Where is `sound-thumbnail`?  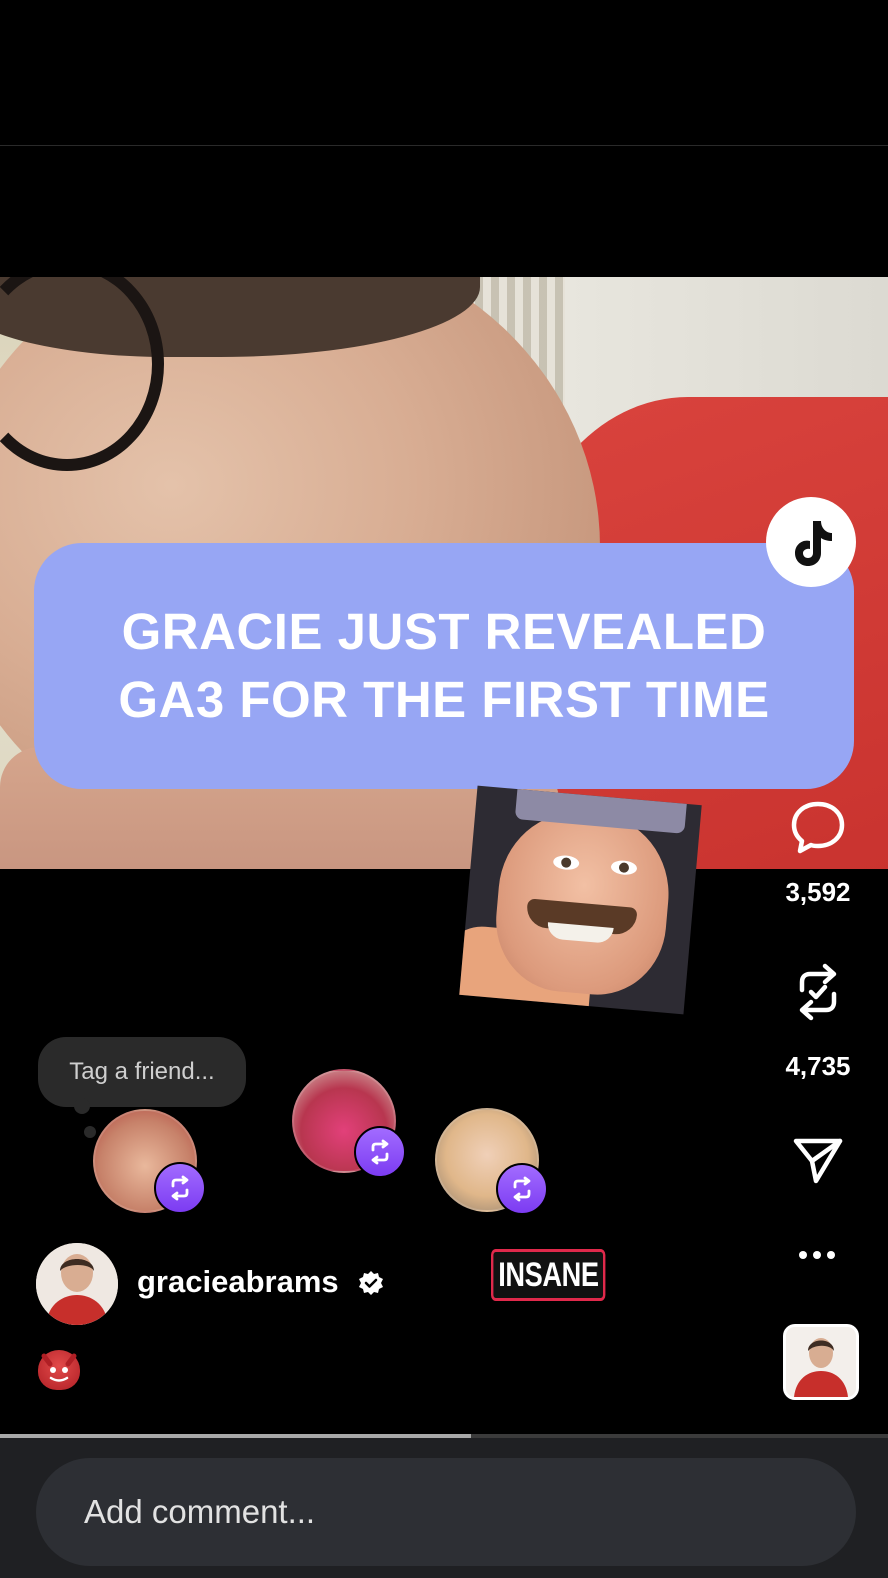
sound-thumbnail is located at coordinates (821, 1362).